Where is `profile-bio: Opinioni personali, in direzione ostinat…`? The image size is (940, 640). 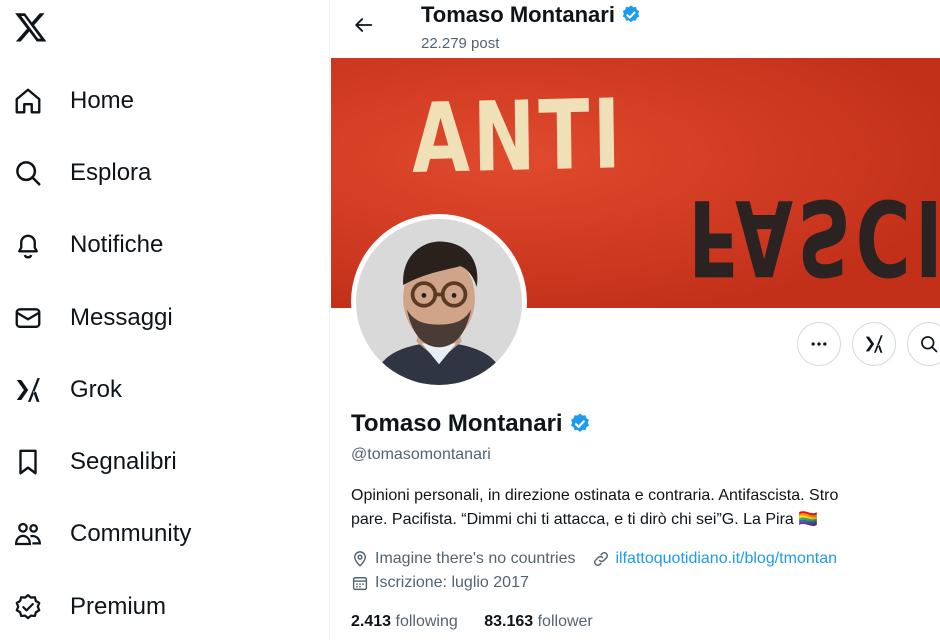 profile-bio: Opinioni personali, in direzione ostinat… is located at coordinates (645, 508).